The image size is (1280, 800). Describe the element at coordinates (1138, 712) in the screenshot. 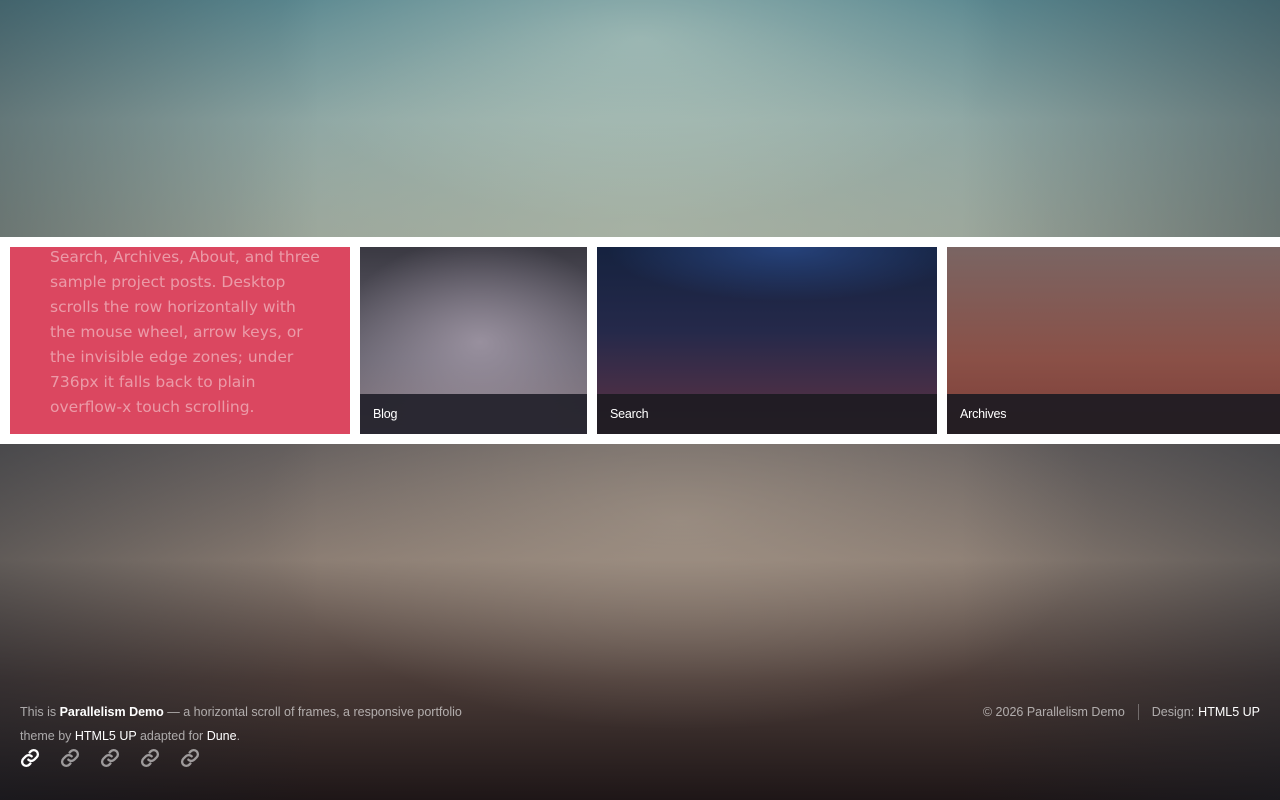

I see `footer-divider` at that location.